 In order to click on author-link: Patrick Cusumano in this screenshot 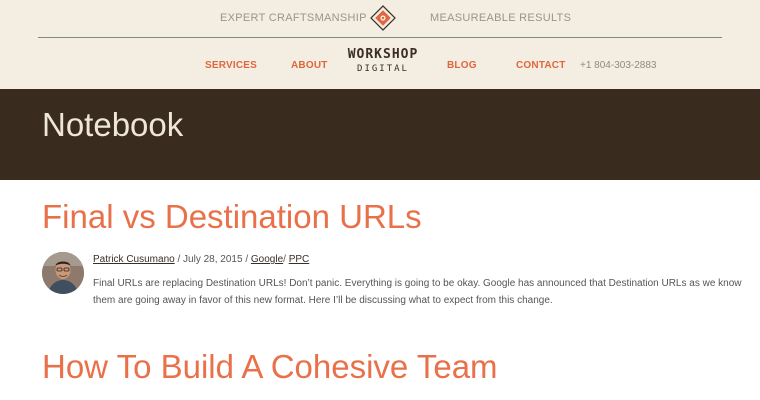, I will do `click(134, 259)`.